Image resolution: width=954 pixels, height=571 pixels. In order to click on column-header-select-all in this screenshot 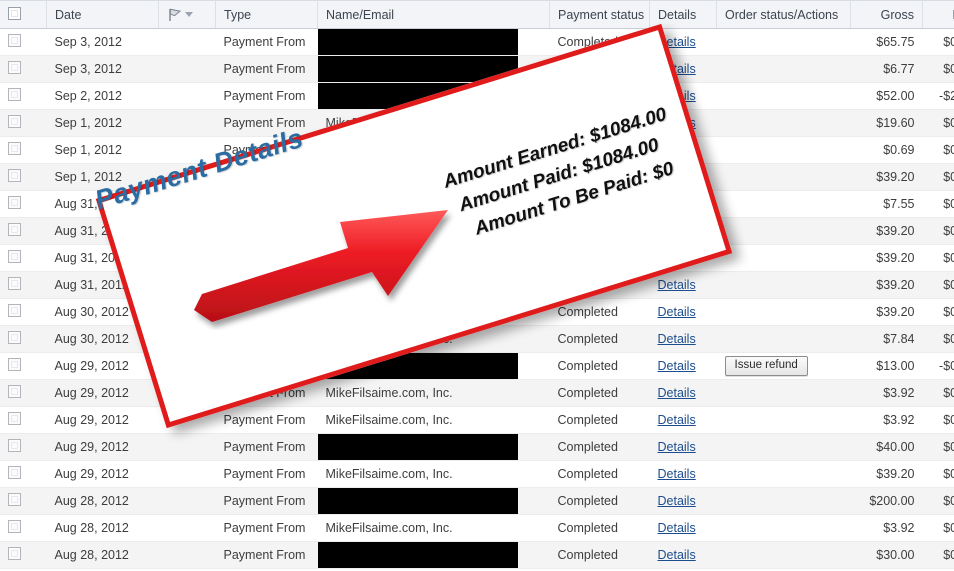, I will do `click(23, 14)`.